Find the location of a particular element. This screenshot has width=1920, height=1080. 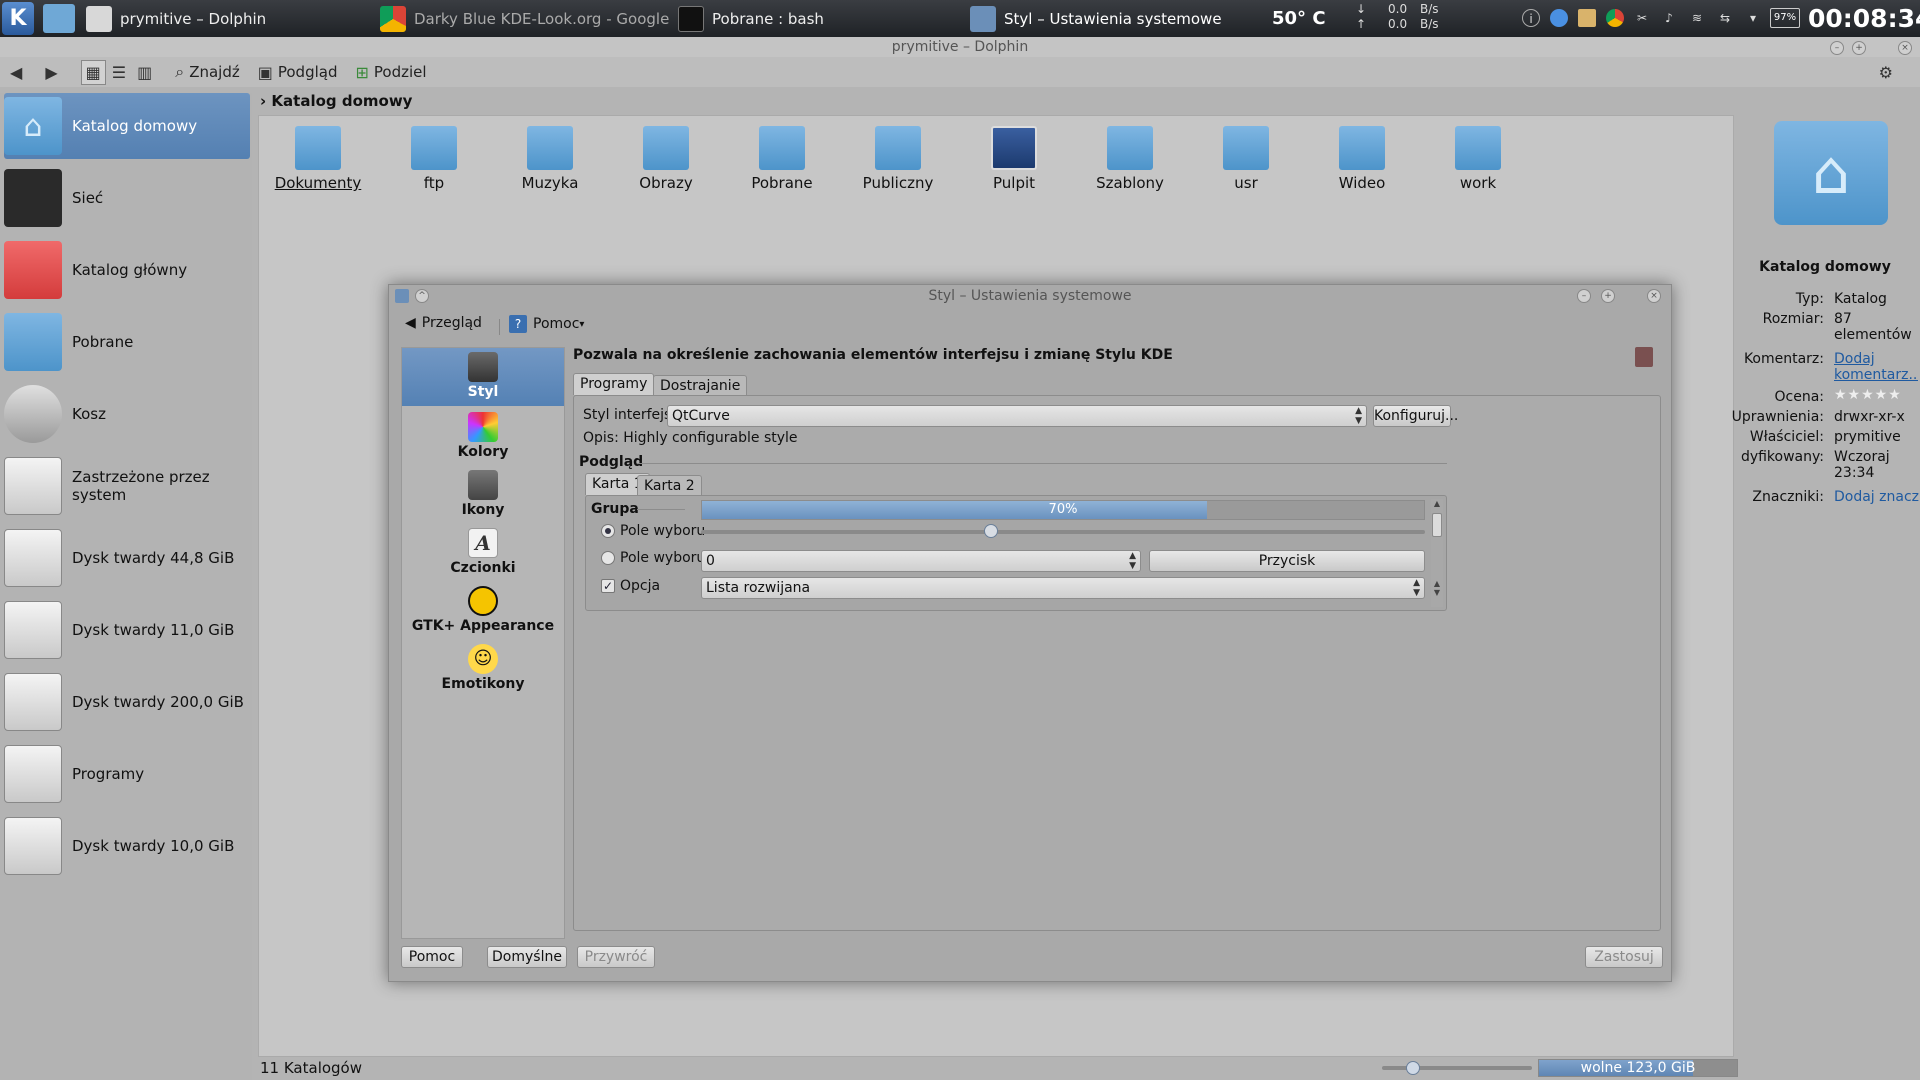

split-button: ⊞ Podziel is located at coordinates (390, 72).